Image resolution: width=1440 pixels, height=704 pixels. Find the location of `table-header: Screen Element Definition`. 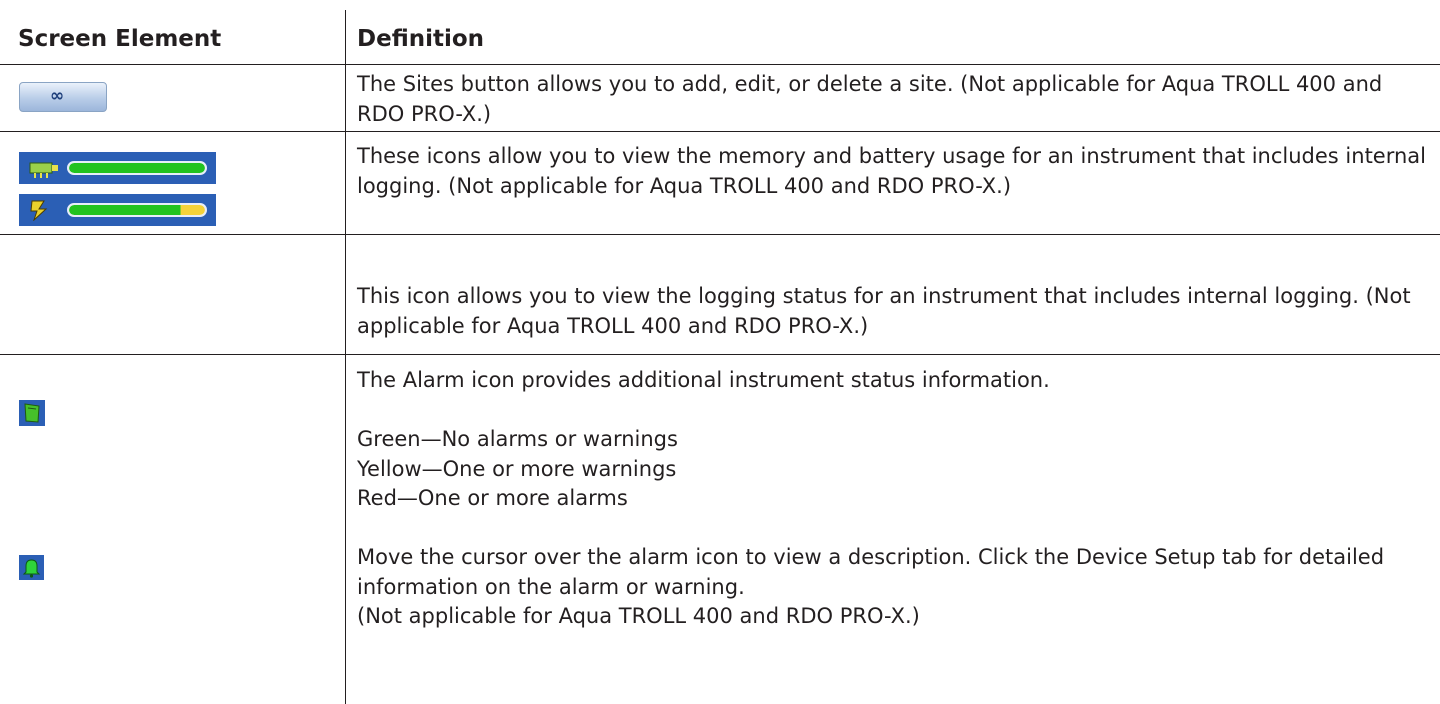

table-header: Screen Element Definition is located at coordinates (720, 43).